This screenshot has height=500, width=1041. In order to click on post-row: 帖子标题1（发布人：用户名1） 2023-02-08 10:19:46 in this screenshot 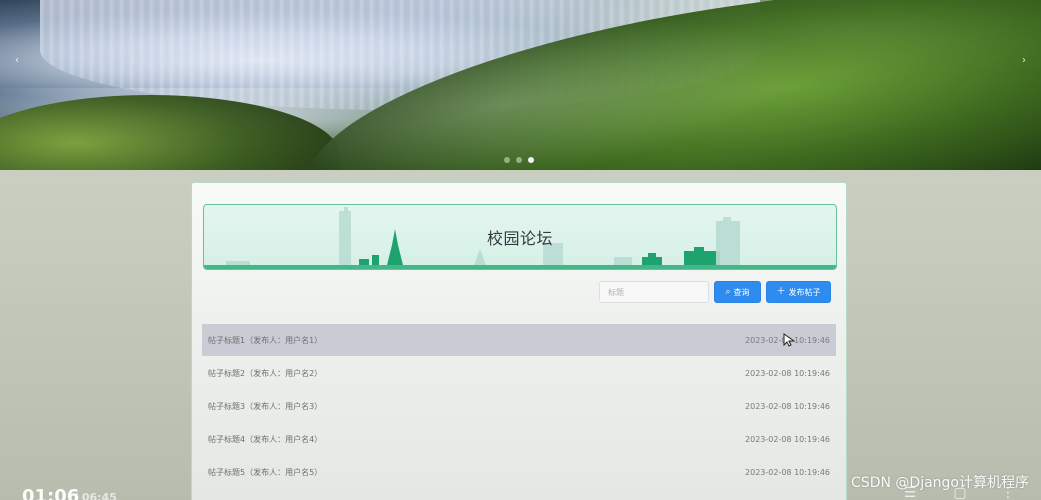, I will do `click(519, 340)`.